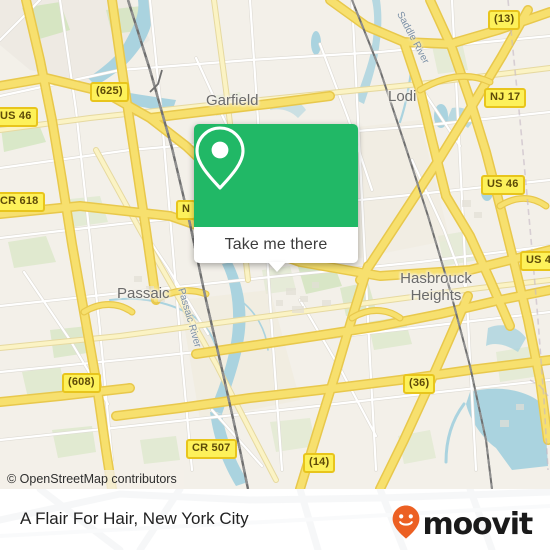 The height and width of the screenshot is (550, 550). What do you see at coordinates (419, 384) in the screenshot?
I see `route-shield-36: (36)` at bounding box center [419, 384].